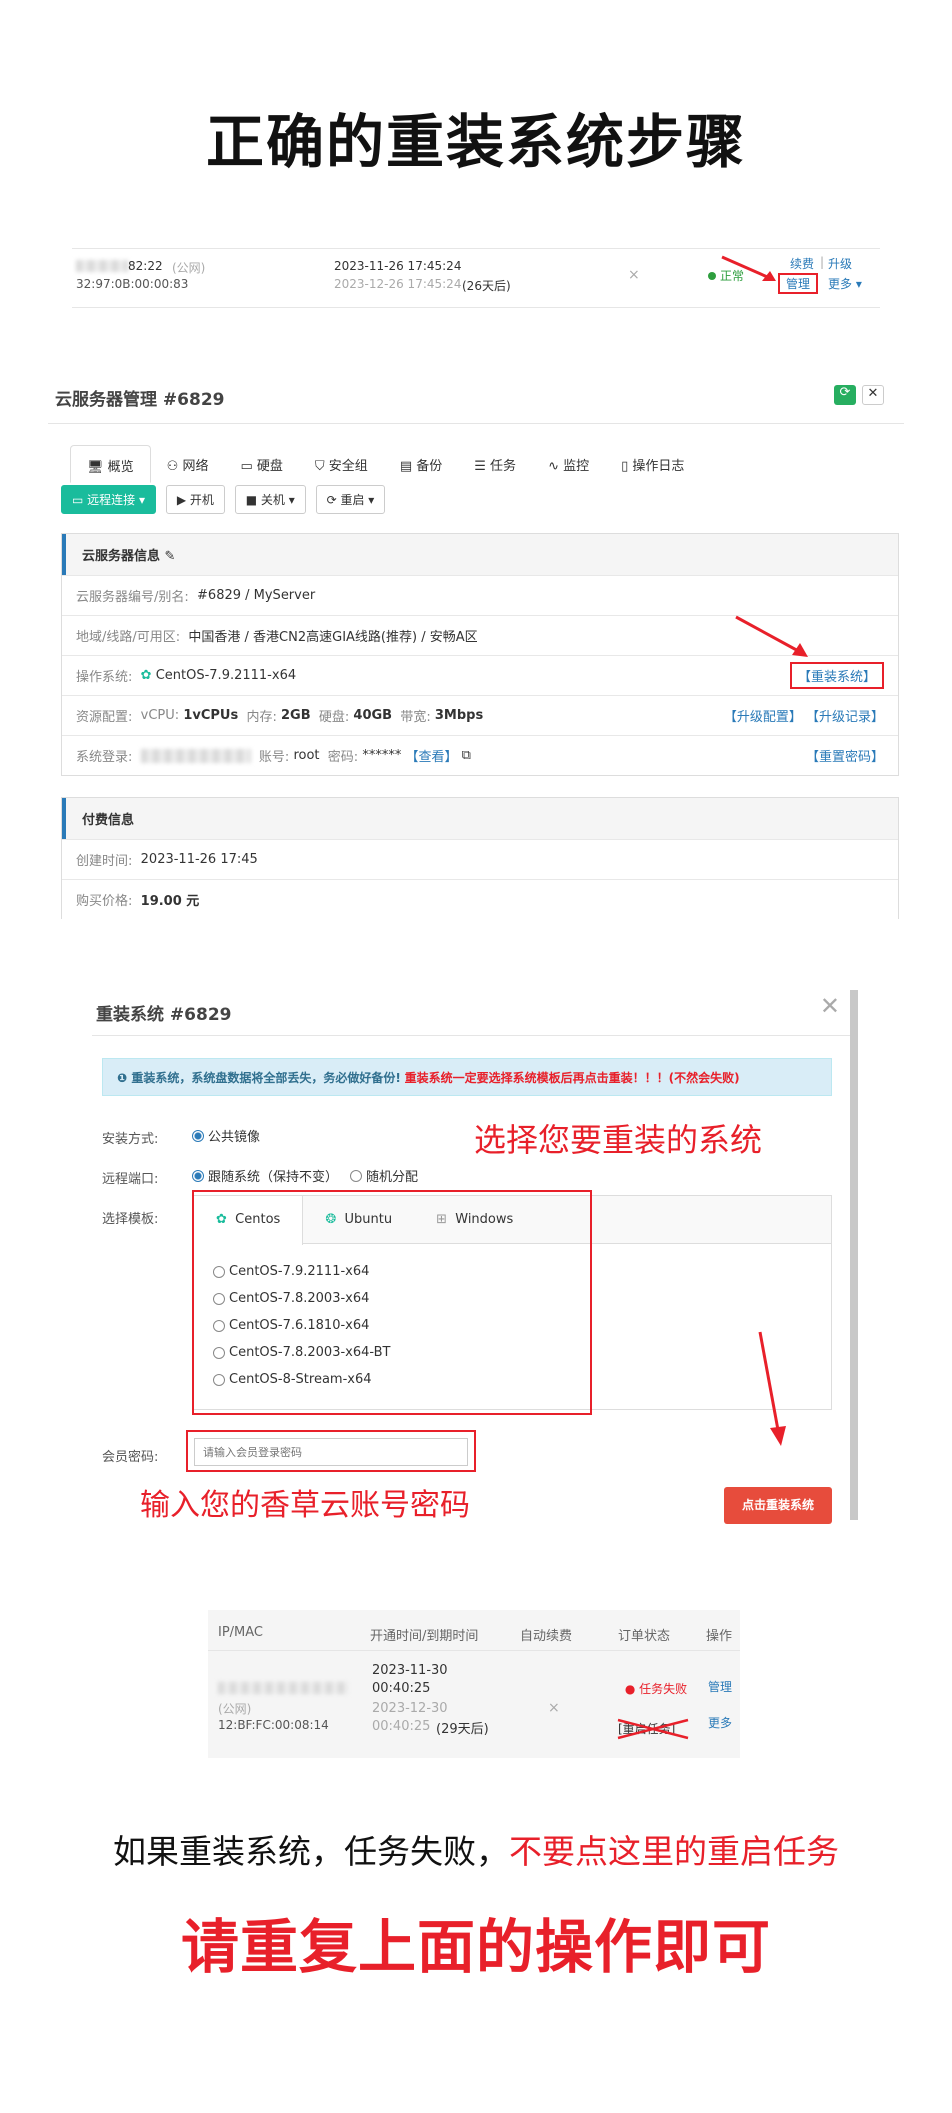  What do you see at coordinates (188, 464) in the screenshot?
I see `tab-network: ⚇ 网络` at bounding box center [188, 464].